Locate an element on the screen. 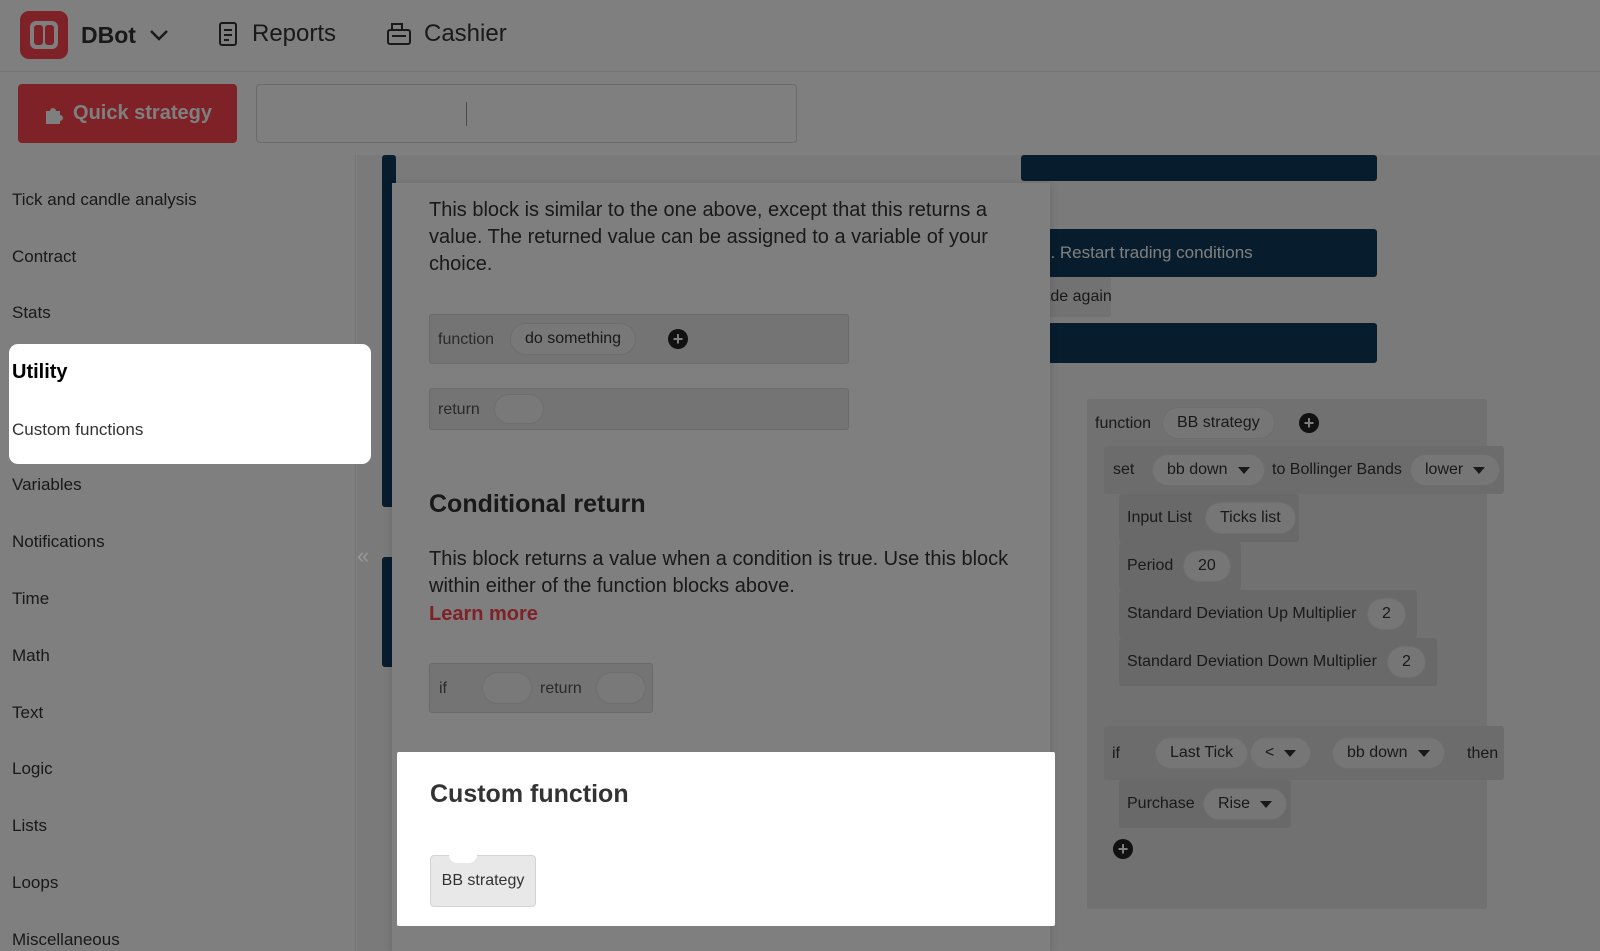 Image resolution: width=1600 pixels, height=951 pixels. quick-strategy-label: Quick strategy is located at coordinates (142, 113).